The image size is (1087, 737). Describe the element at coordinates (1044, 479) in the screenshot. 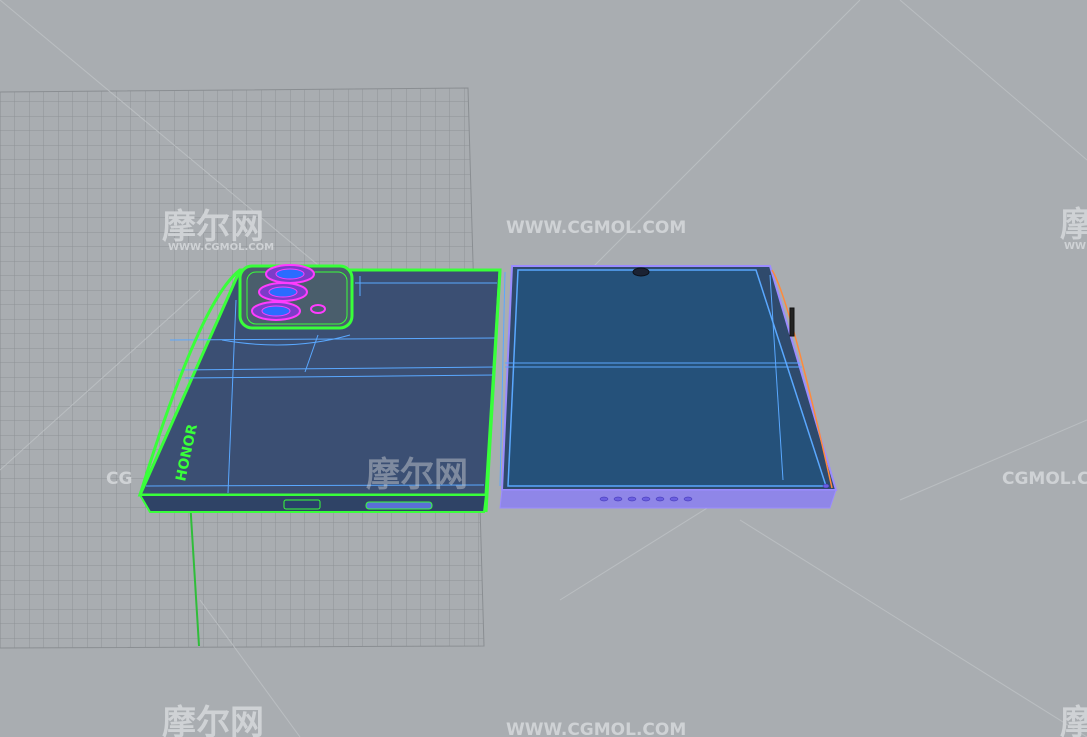

I see `watermark-url: CGMOL.COM` at that location.